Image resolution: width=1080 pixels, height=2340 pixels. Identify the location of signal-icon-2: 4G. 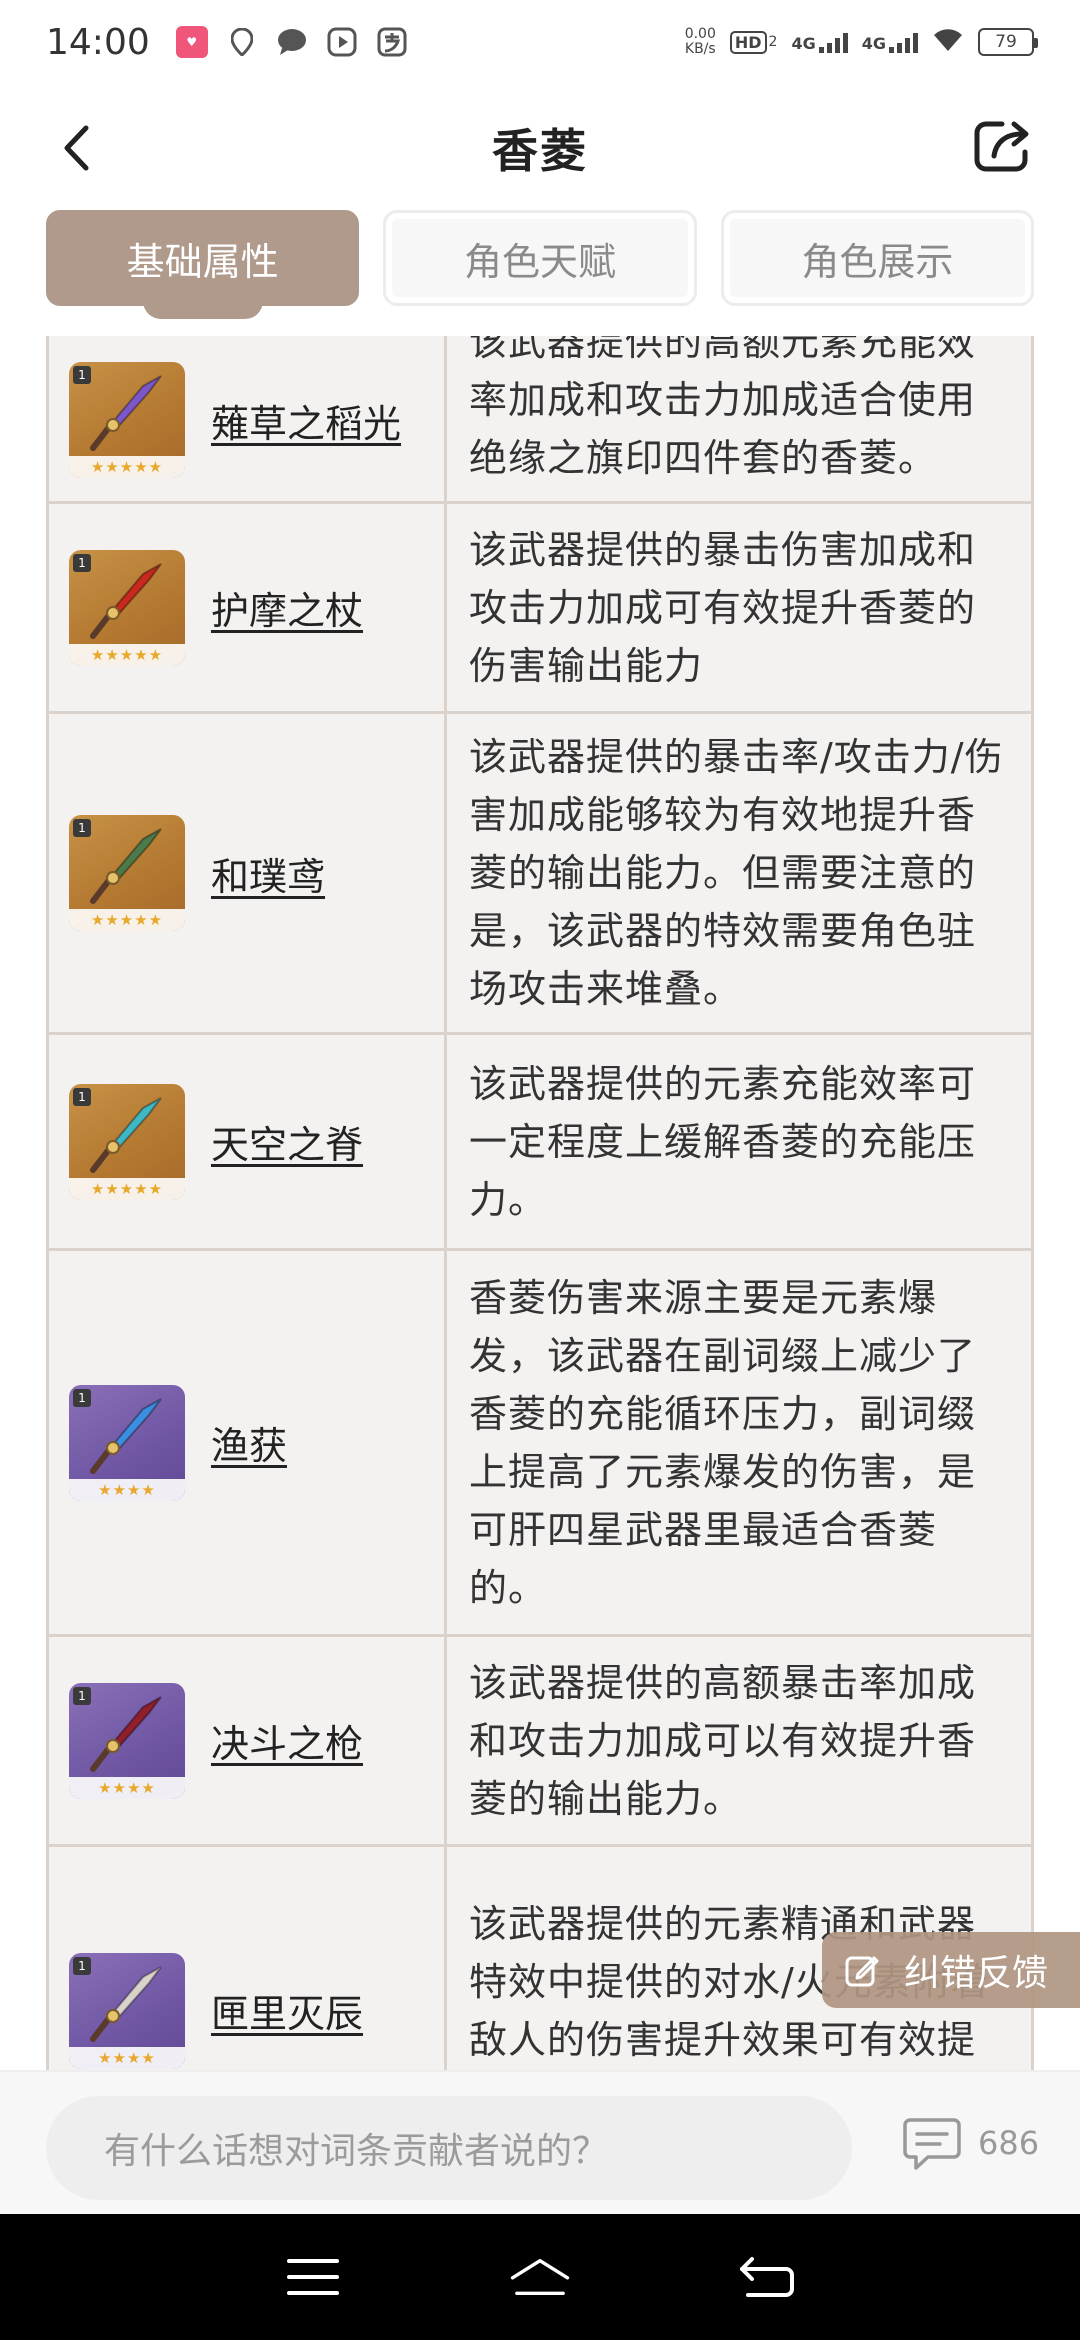
(890, 42).